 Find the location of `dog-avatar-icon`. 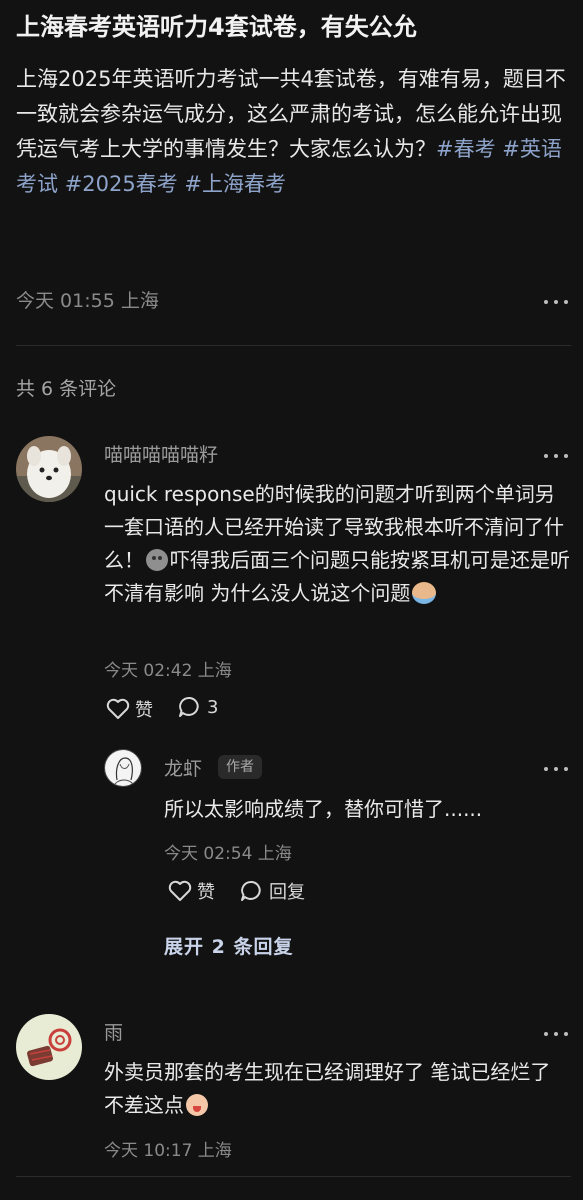

dog-avatar-icon is located at coordinates (49, 469).